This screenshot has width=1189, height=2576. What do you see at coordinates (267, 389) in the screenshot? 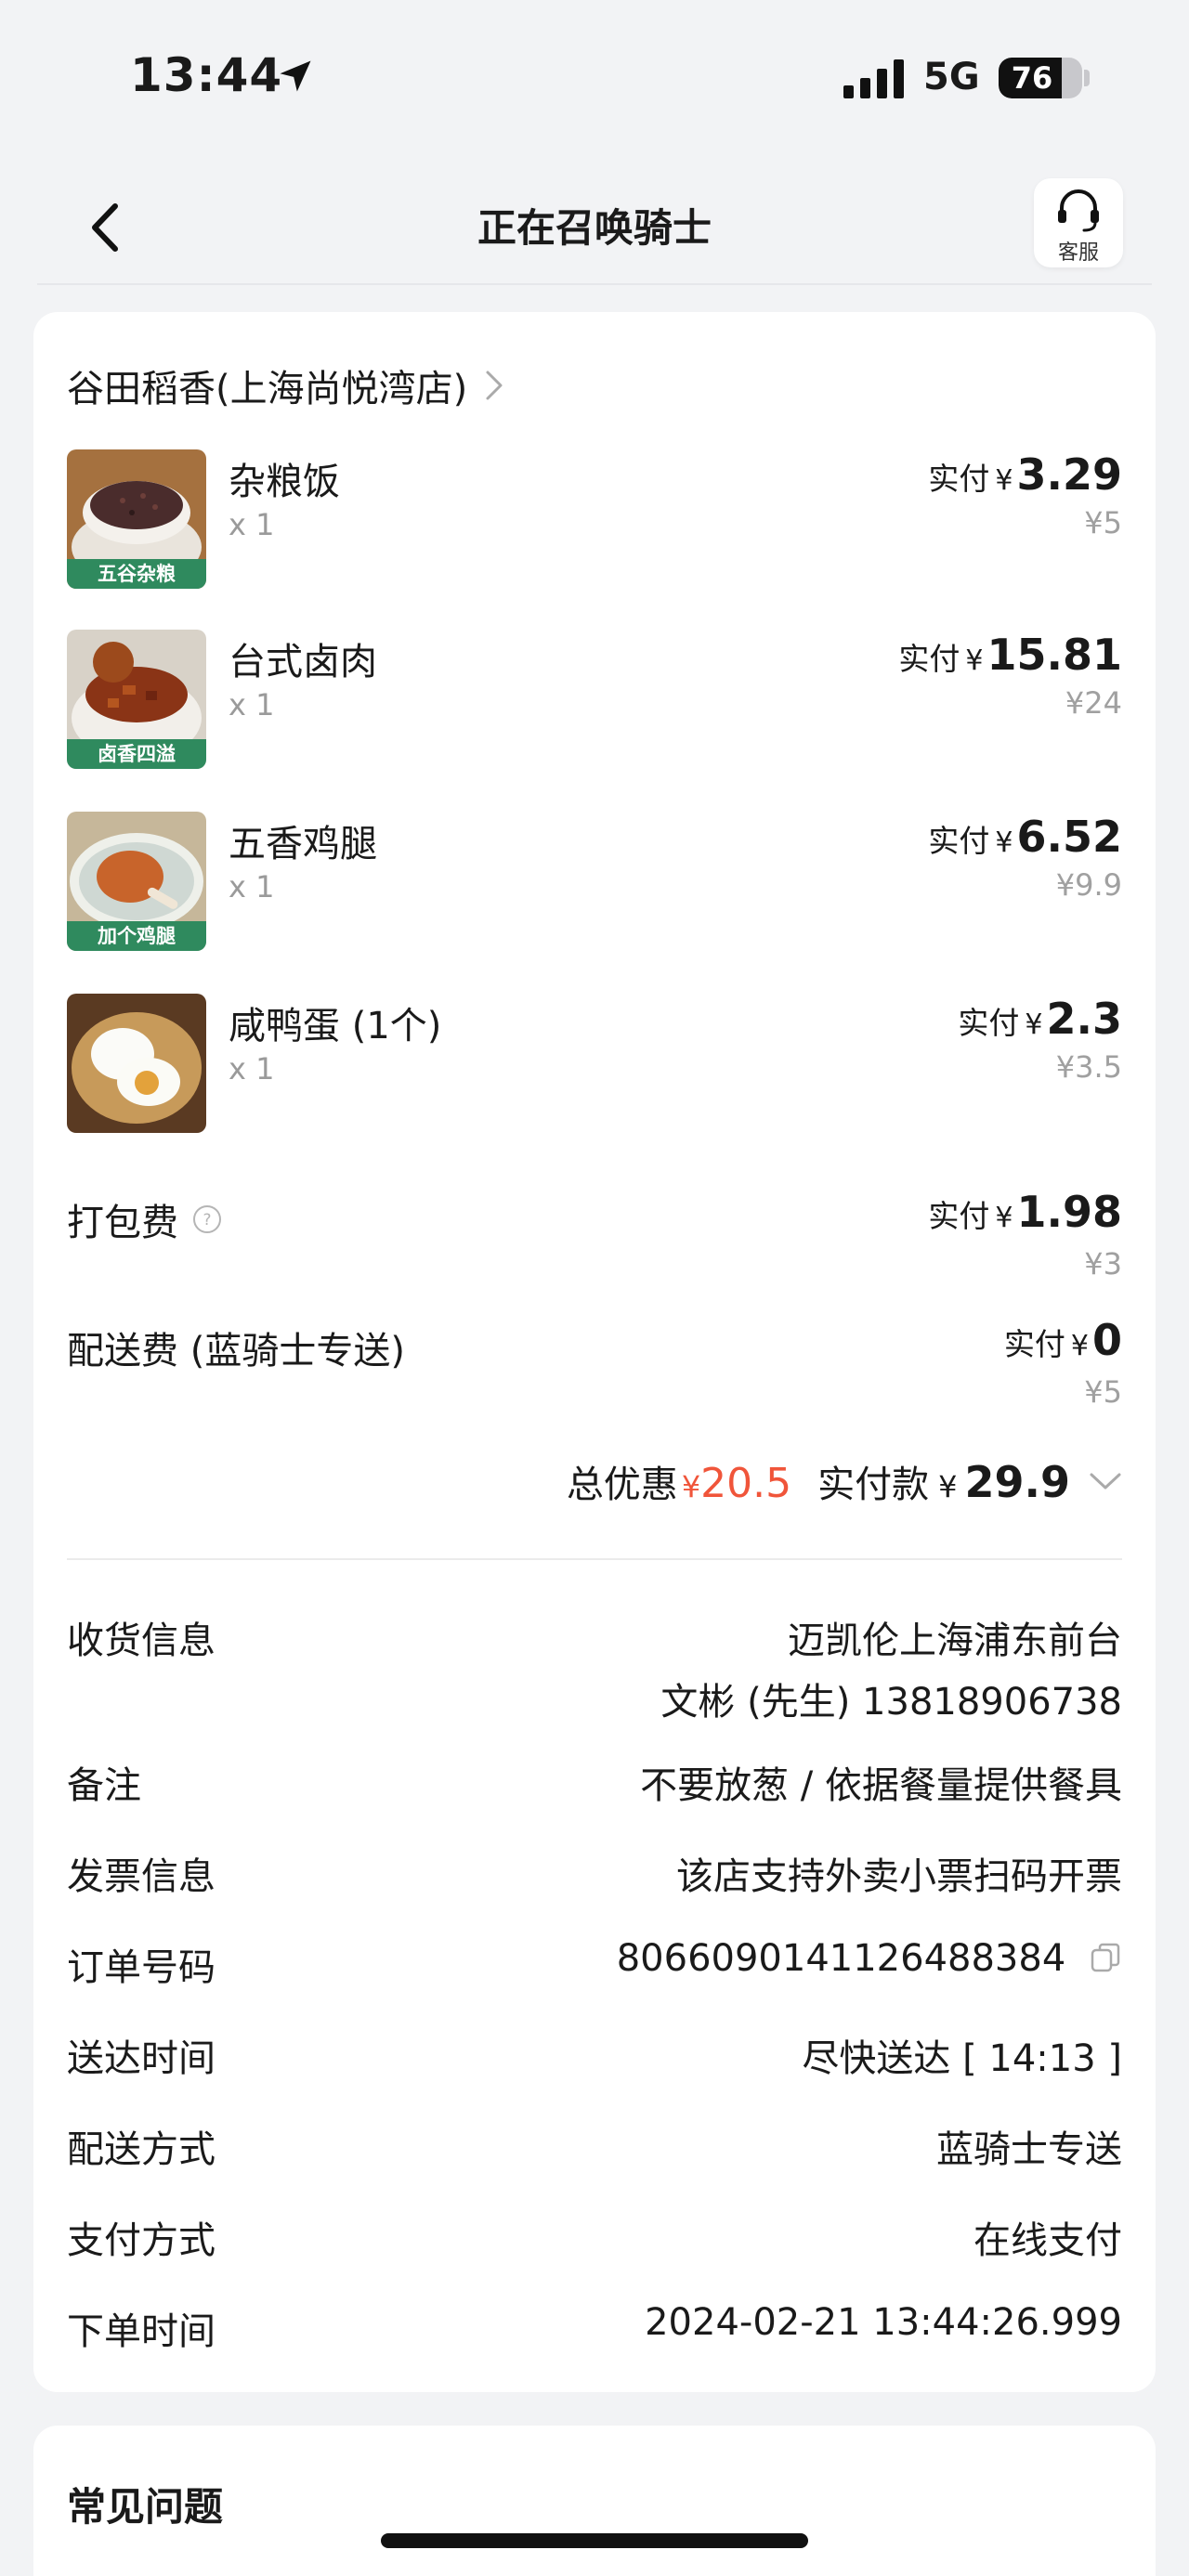
I see `store-name: 谷田稻香(上海尚悦湾店)` at bounding box center [267, 389].